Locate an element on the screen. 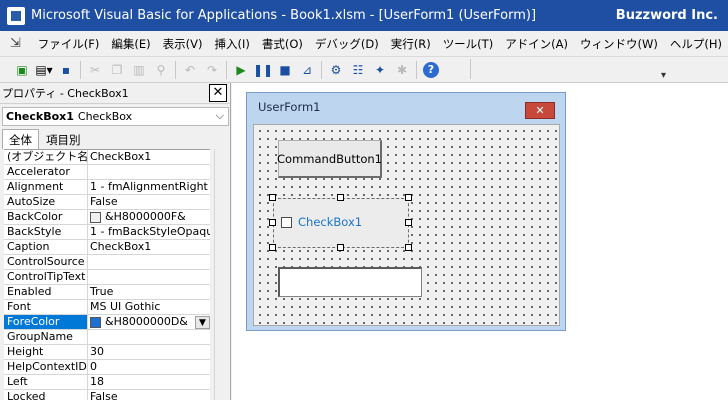  brand-label: Buzzword Inc. is located at coordinates (666, 15).